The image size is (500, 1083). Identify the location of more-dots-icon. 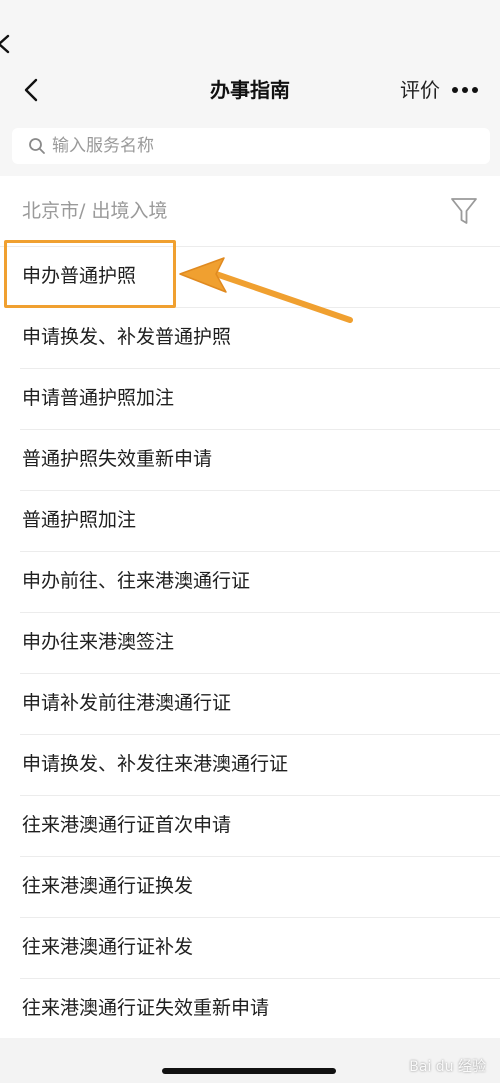
(465, 90).